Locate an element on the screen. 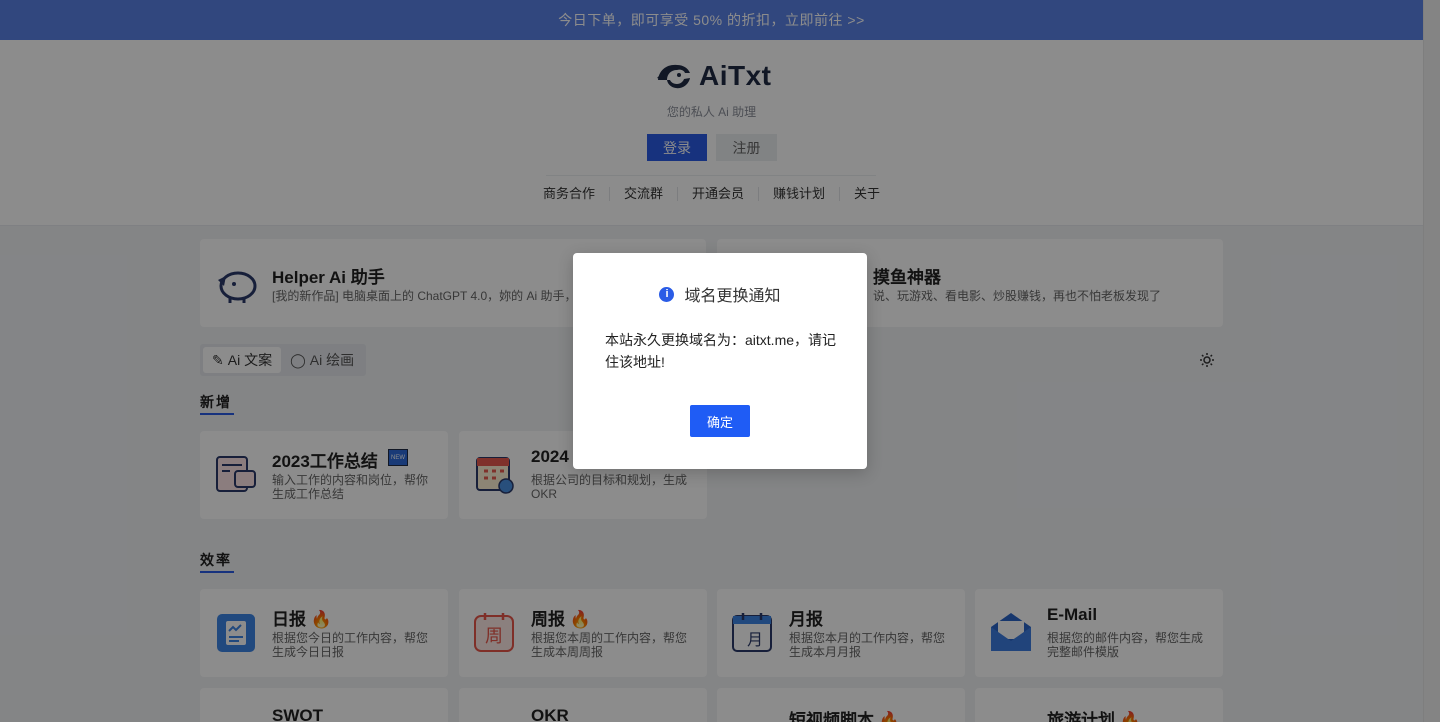  dialog-header: i 域名更换通知 is located at coordinates (720, 294).